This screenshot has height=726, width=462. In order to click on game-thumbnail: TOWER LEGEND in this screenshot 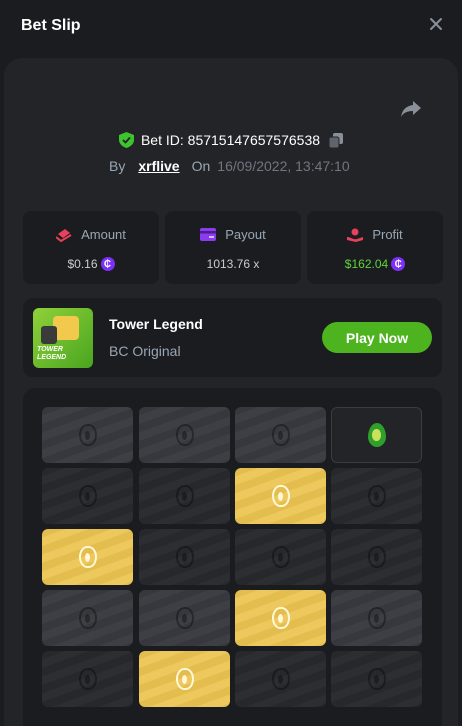, I will do `click(63, 338)`.